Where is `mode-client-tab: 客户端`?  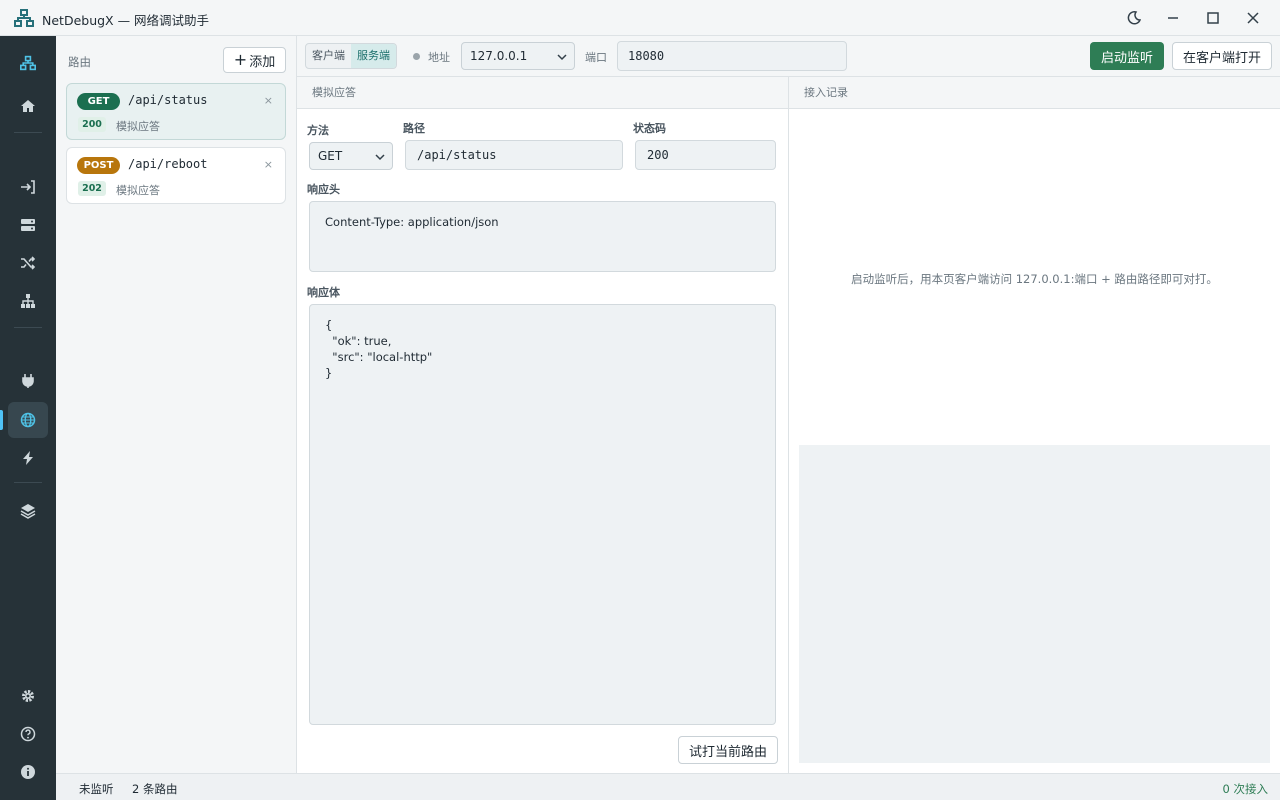
mode-client-tab: 客户端 is located at coordinates (328, 56).